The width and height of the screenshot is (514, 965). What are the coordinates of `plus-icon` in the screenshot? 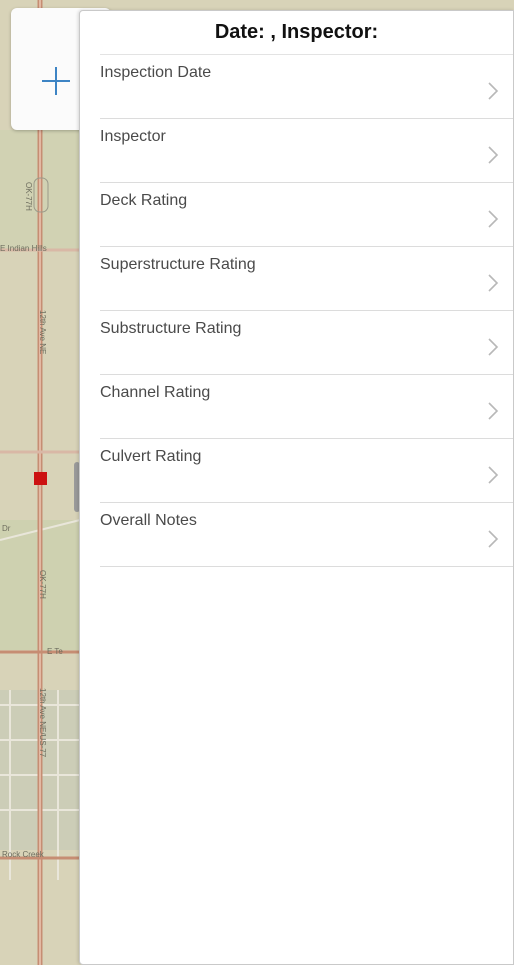 It's located at (56, 81).